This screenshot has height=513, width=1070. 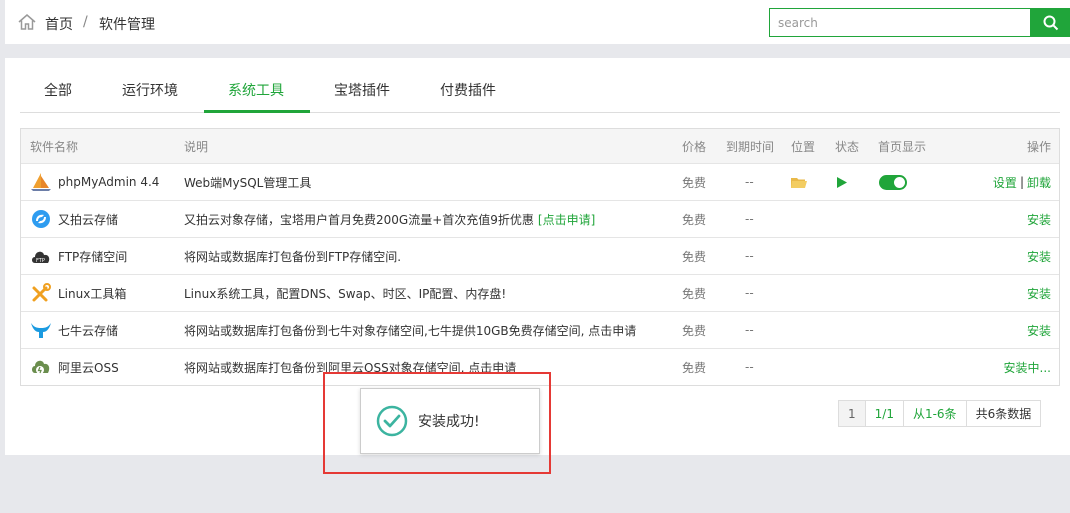 I want to click on tab-paid-plugins: 付费插件, so click(x=468, y=90).